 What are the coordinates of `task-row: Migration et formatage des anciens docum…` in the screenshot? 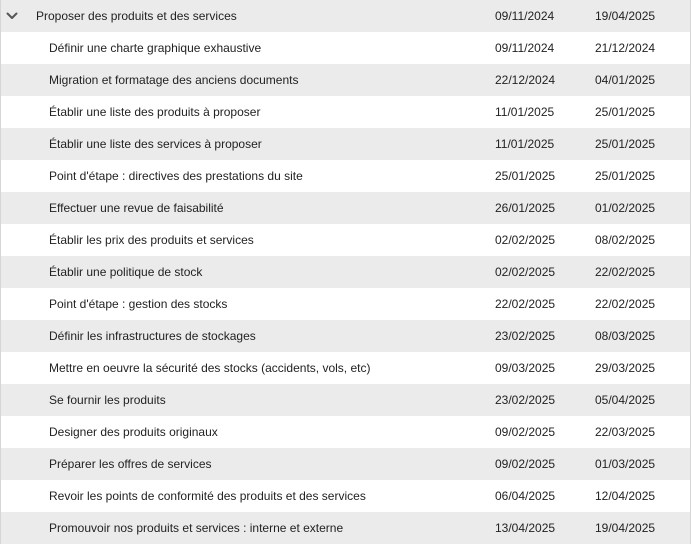 It's located at (345, 80).